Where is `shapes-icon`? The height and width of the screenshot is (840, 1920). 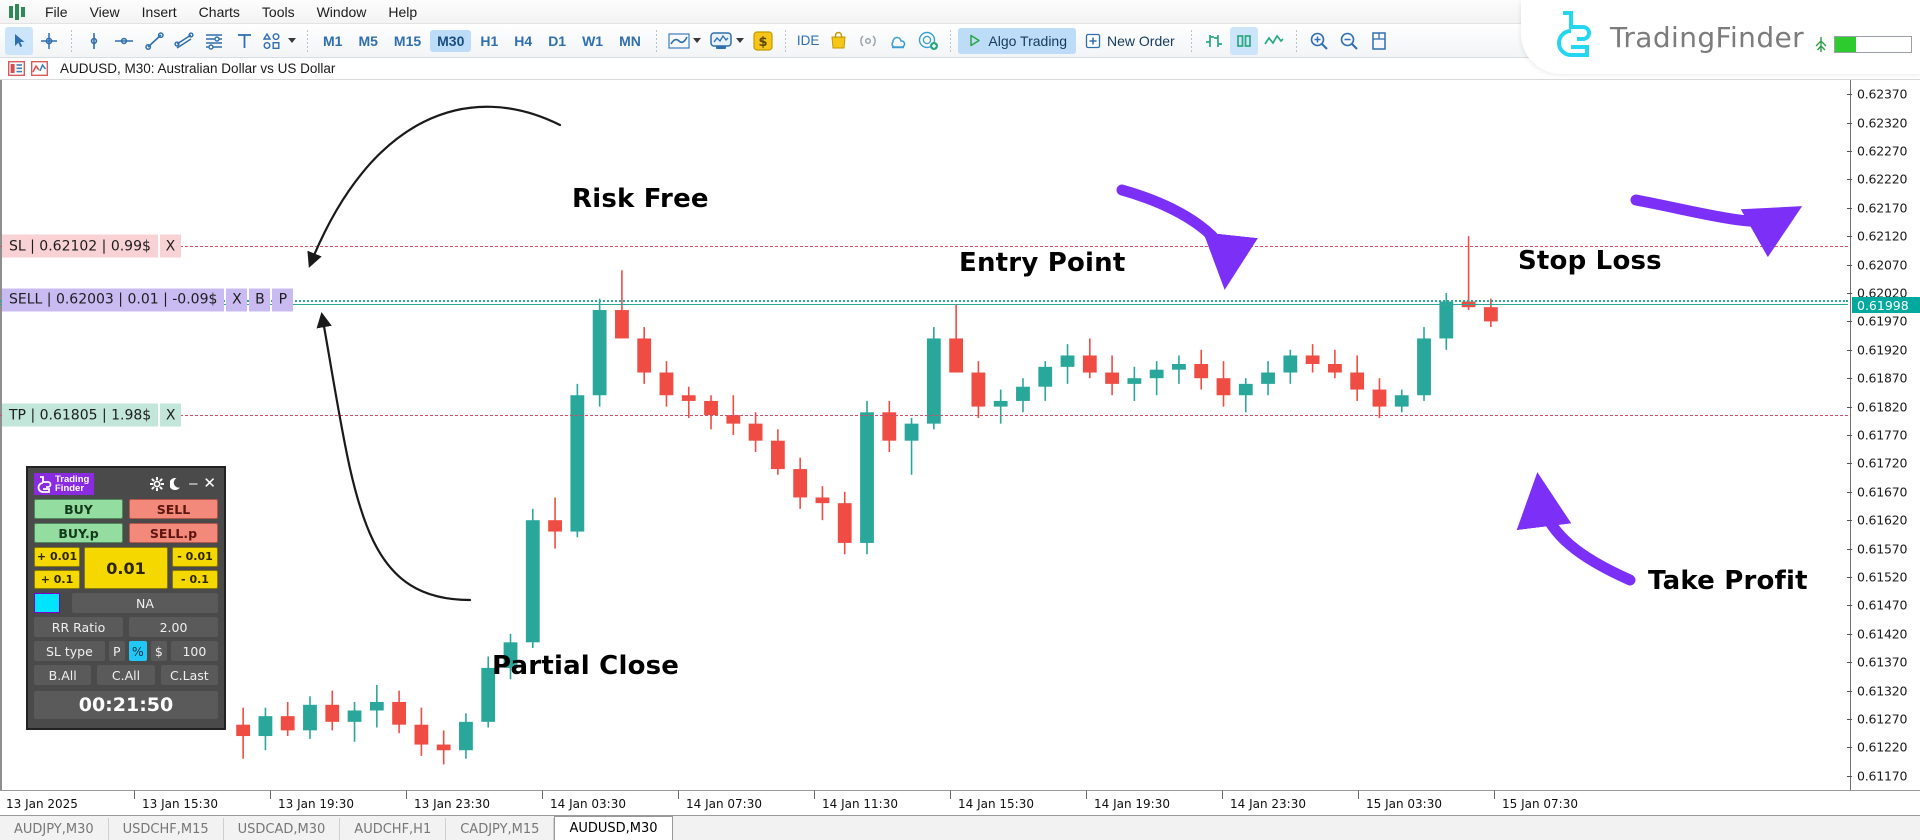 shapes-icon is located at coordinates (279, 41).